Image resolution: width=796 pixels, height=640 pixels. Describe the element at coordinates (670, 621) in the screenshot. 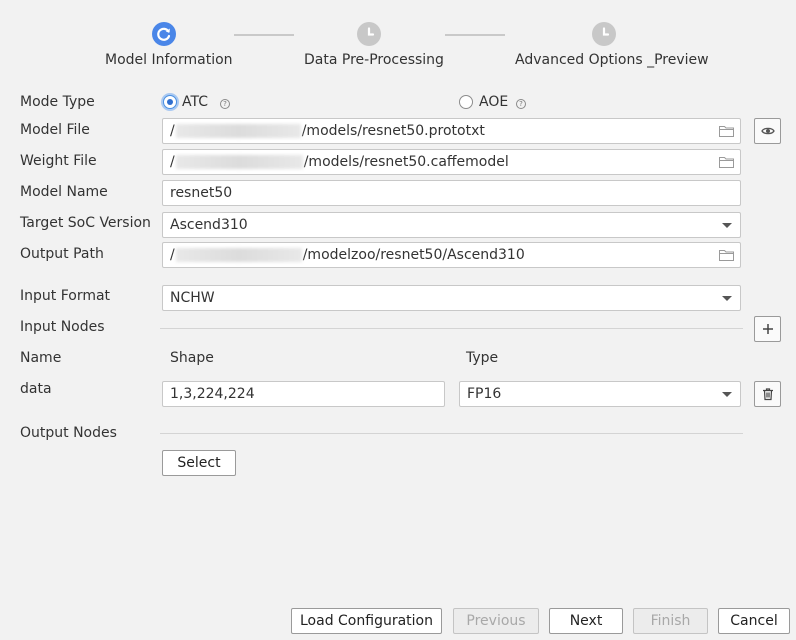

I see `finish-button: Finish` at that location.